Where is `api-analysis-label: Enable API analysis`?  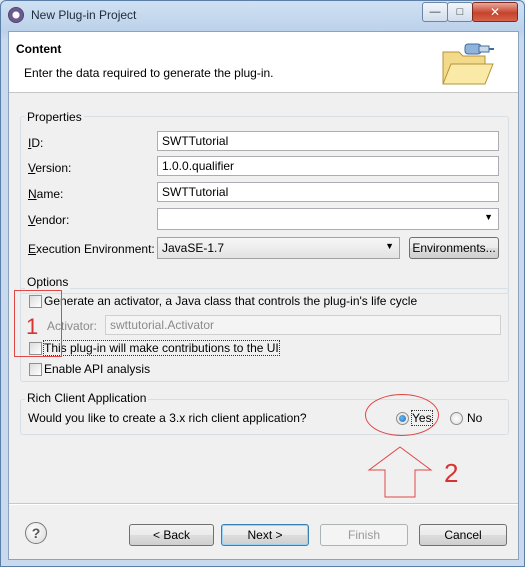 api-analysis-label: Enable API analysis is located at coordinates (97, 369).